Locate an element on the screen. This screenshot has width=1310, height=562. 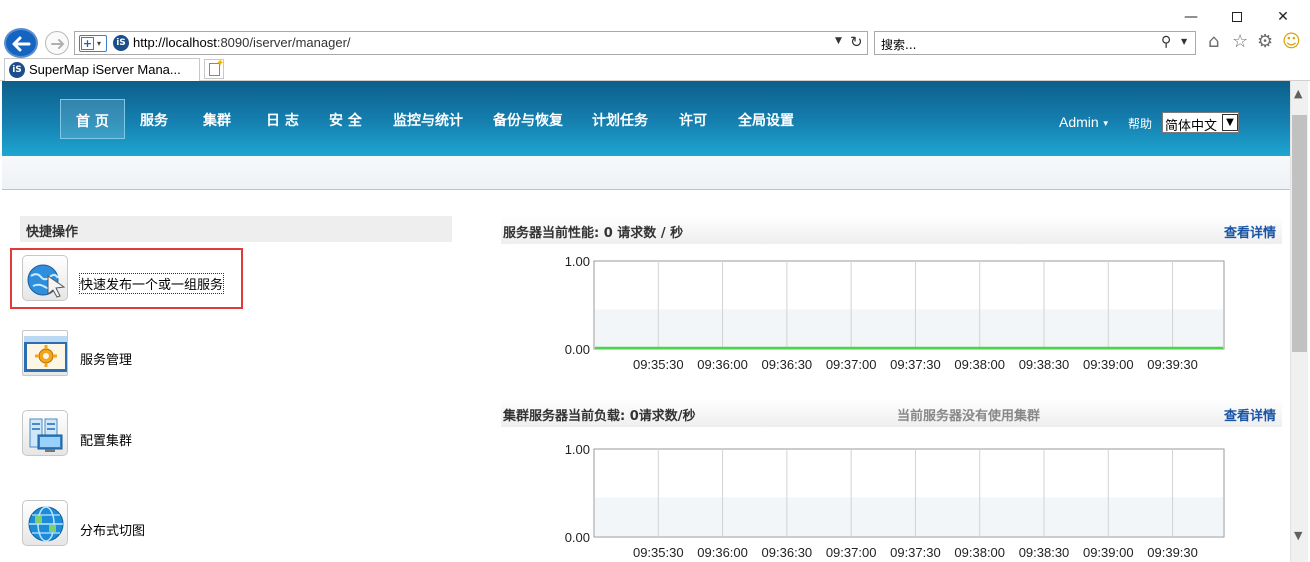
nav-license: 许可 is located at coordinates (693, 120).